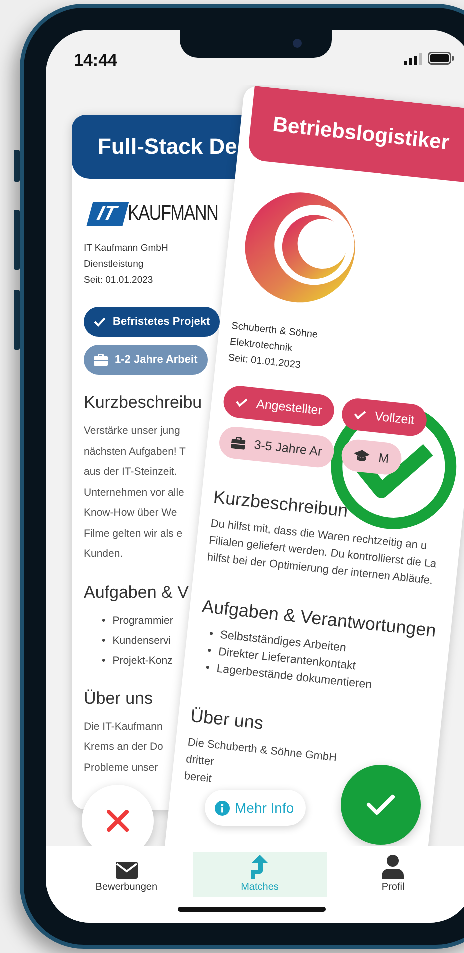  What do you see at coordinates (135, 493) in the screenshot?
I see `section-text: Verstärke unser jung nächsten Aufgaben! T aus der IT-Steinzeit. Unternehmen vor alle Know-How über We Filme gelten wir als e Kunden.` at bounding box center [135, 493].